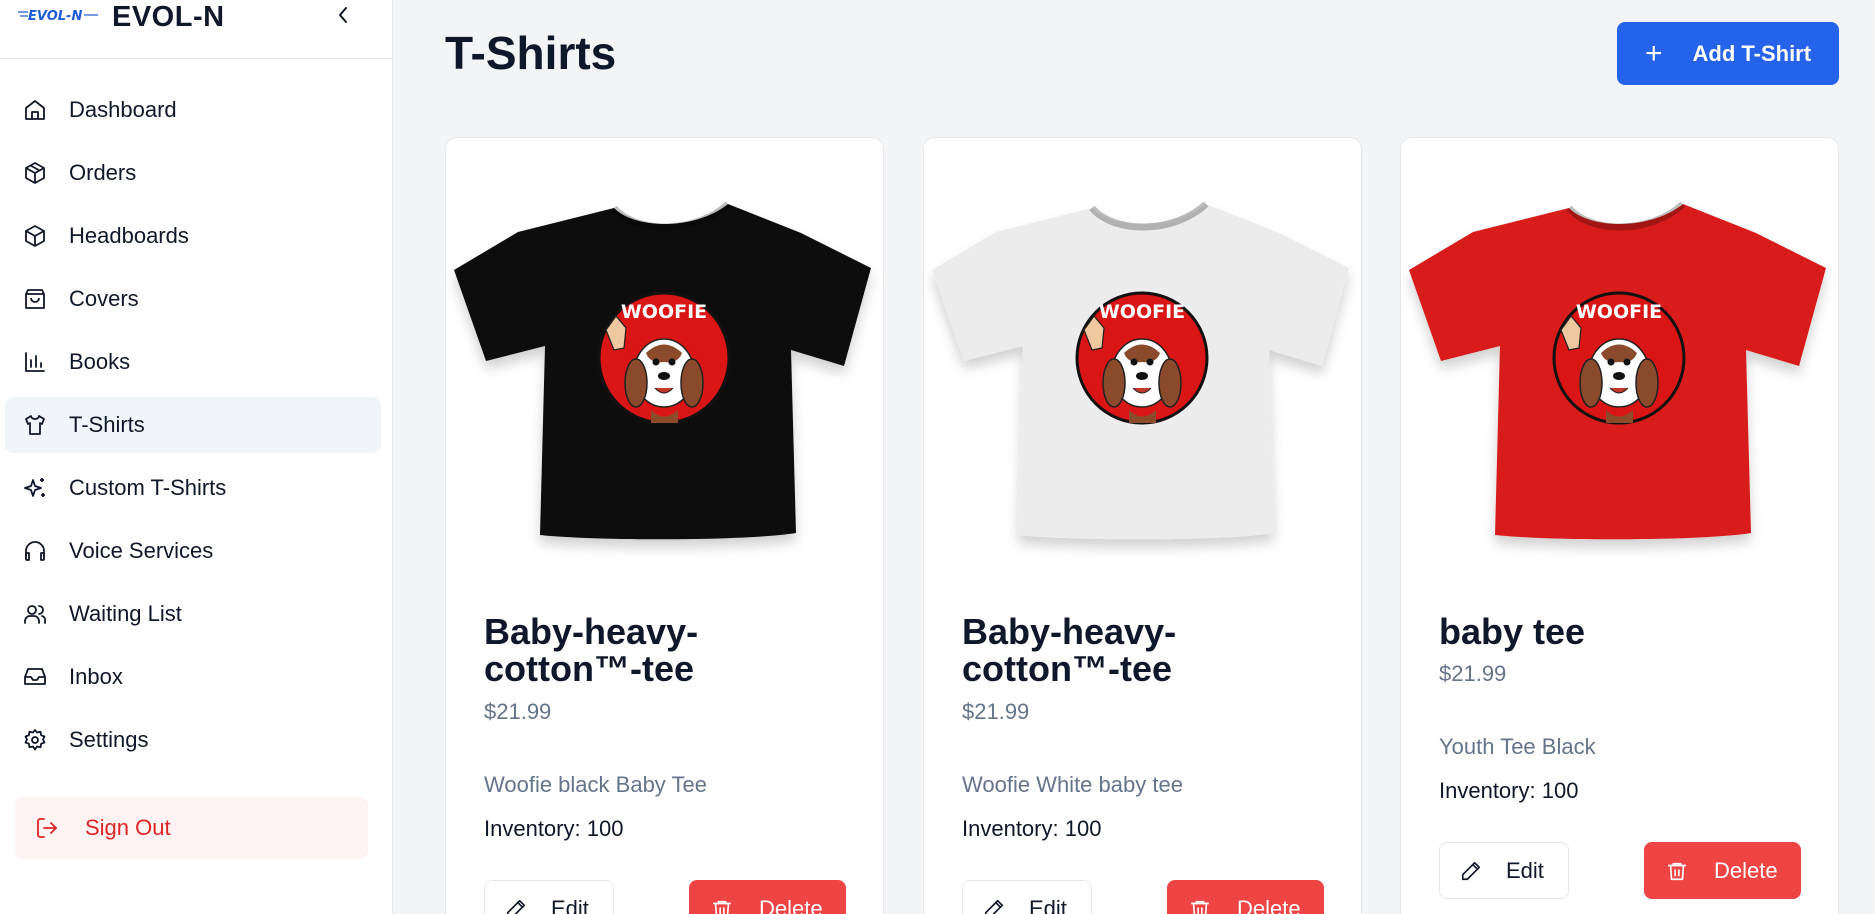 The height and width of the screenshot is (914, 1875). Describe the element at coordinates (1512, 631) in the screenshot. I see `product-title: baby tee` at that location.